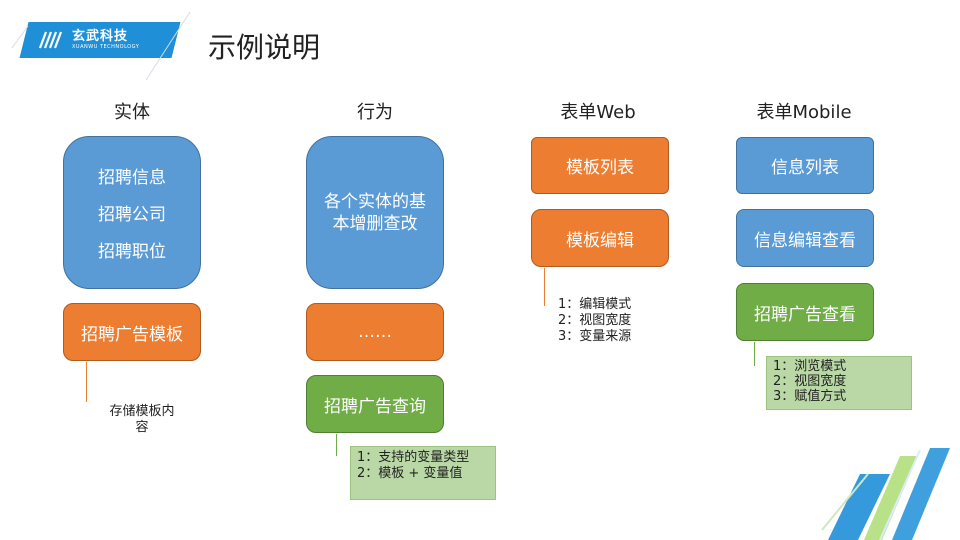  I want to click on info-edit-view-box: 信息编辑查看, so click(805, 238).